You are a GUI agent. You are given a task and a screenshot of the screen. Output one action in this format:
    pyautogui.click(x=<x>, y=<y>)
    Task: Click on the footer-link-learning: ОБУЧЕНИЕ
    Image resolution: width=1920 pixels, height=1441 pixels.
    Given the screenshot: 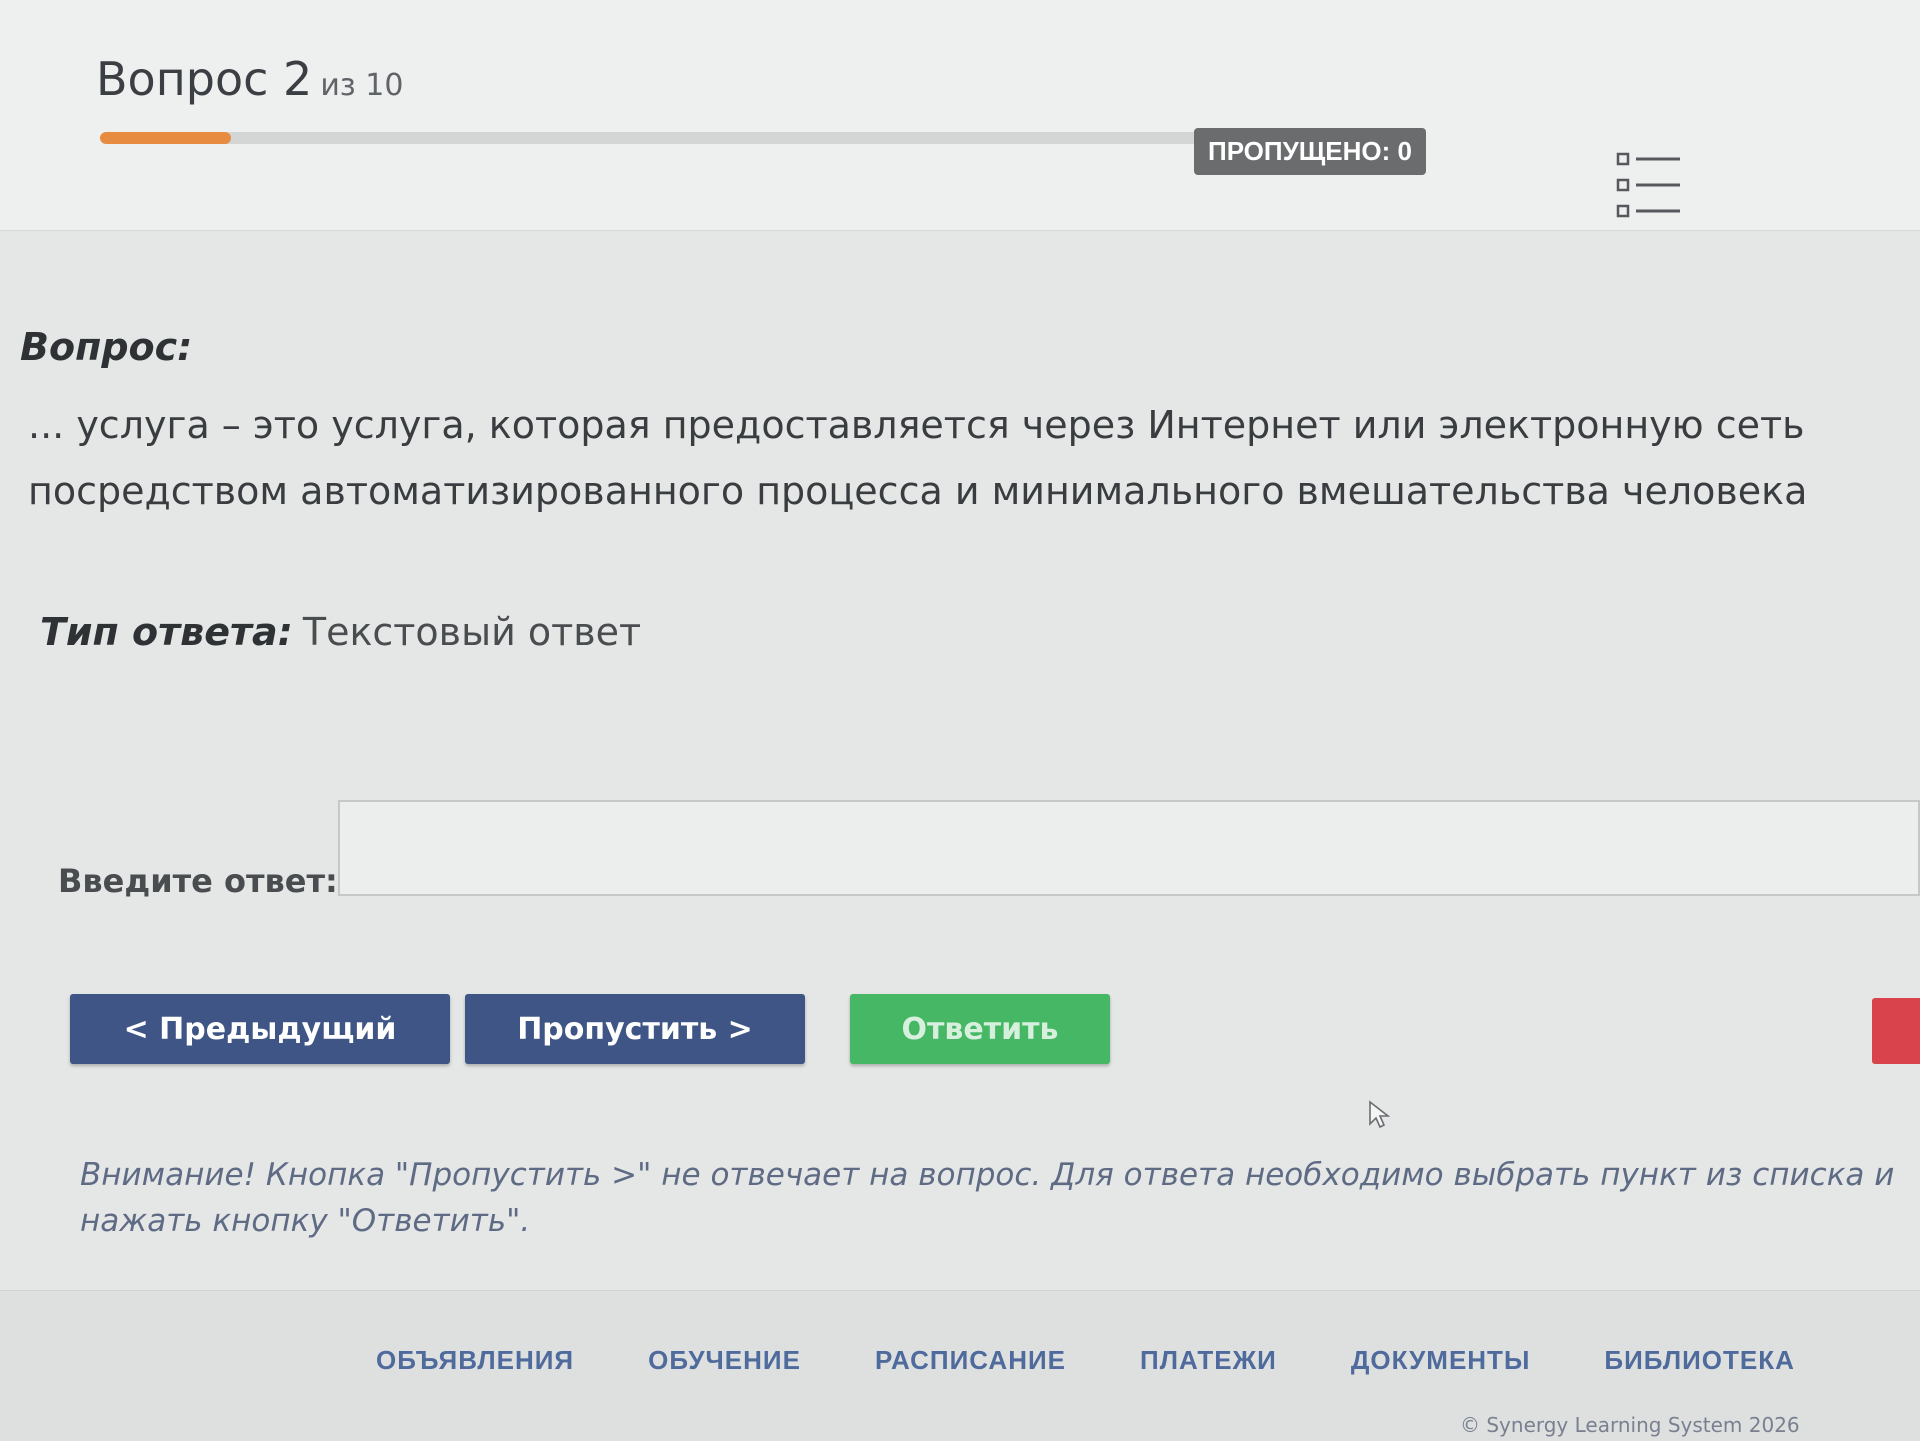 What is the action you would take?
    pyautogui.click(x=724, y=1360)
    